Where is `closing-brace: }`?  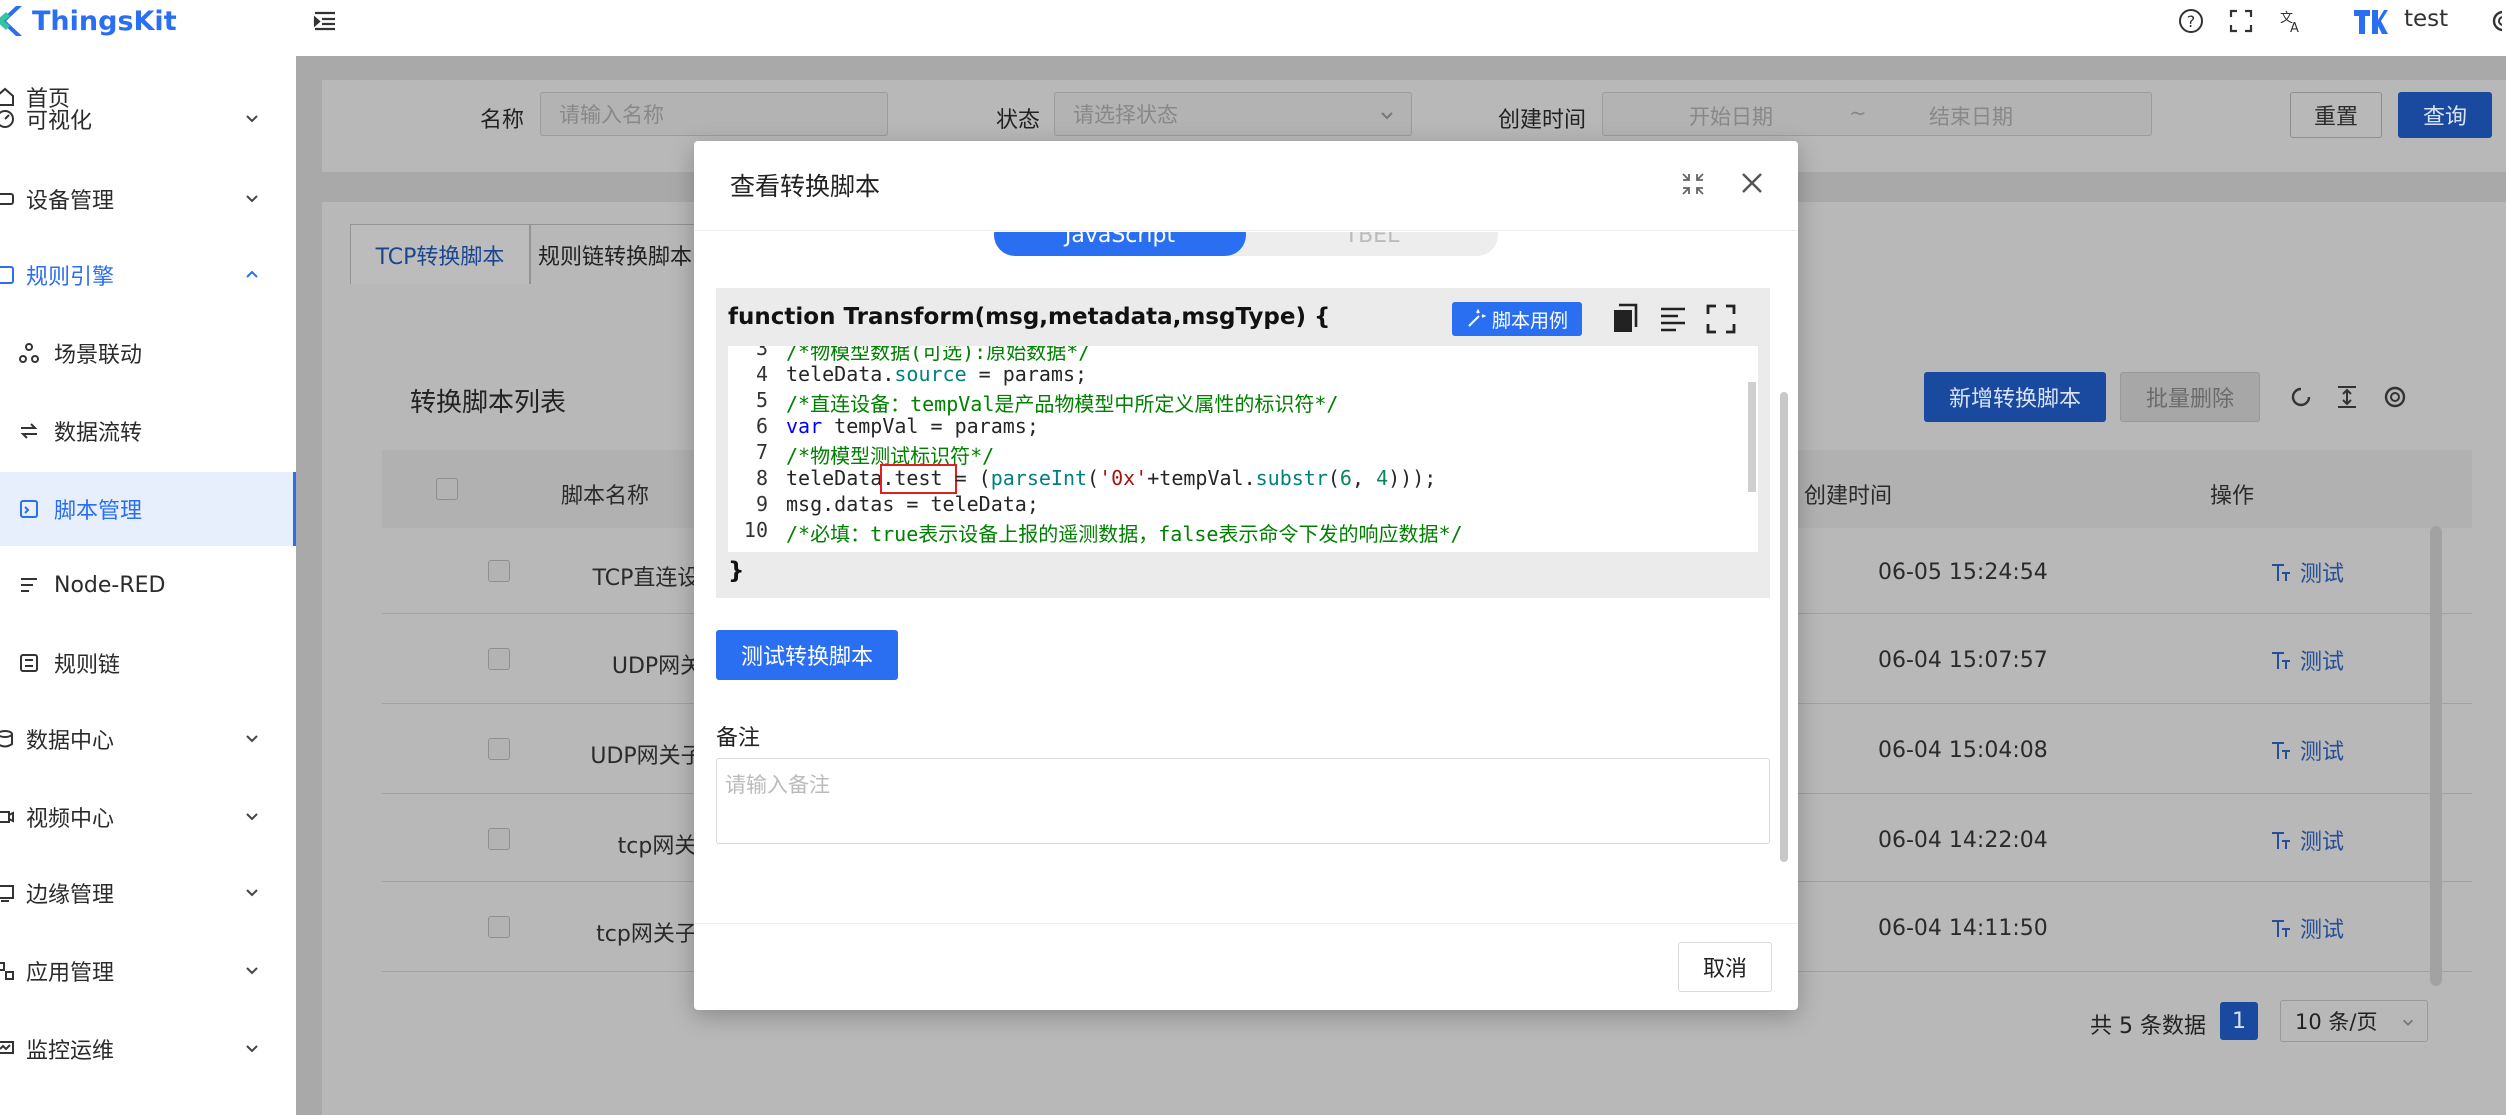
closing-brace: } is located at coordinates (736, 571).